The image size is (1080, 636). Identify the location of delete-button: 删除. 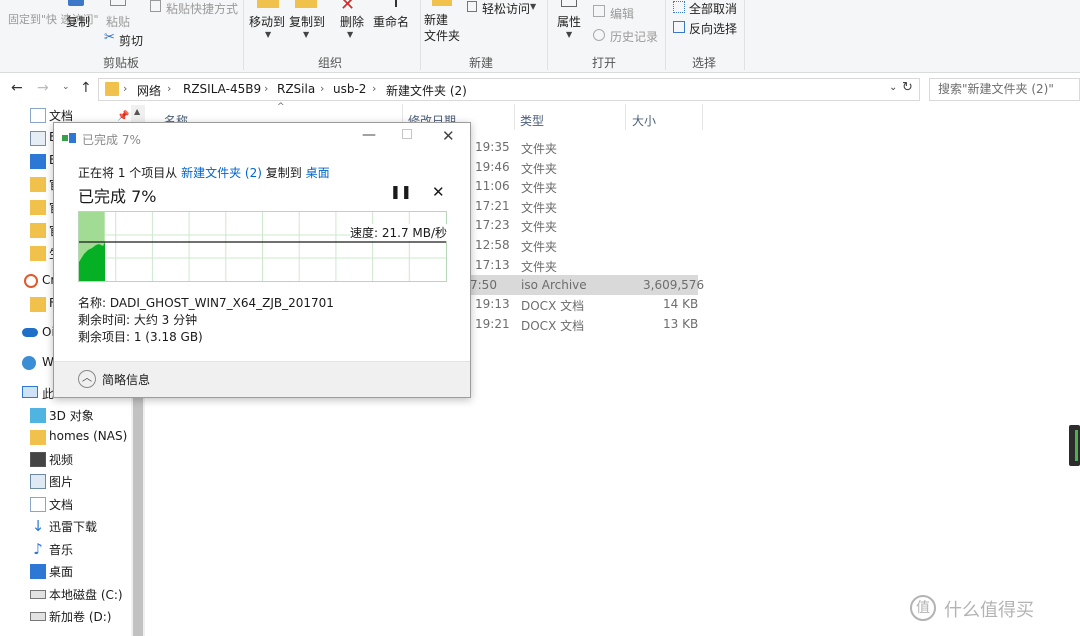
(352, 21).